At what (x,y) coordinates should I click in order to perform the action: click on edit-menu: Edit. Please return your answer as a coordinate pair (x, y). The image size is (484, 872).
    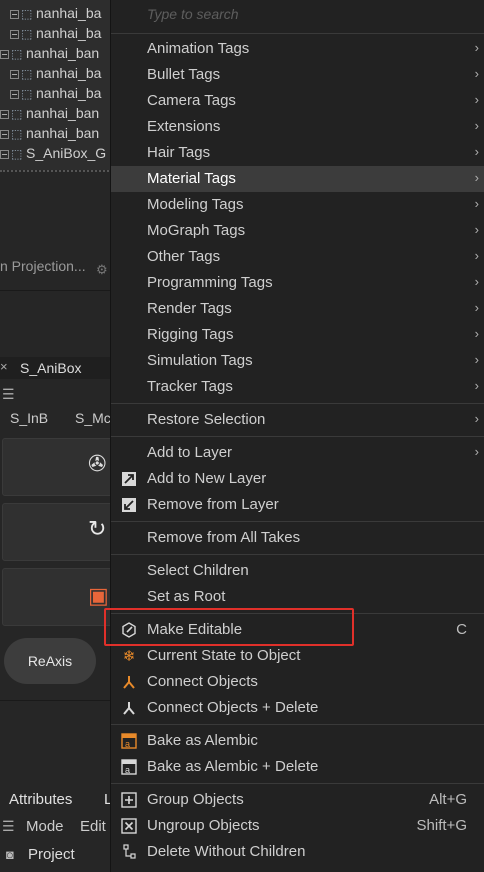
    Looking at the image, I should click on (93, 826).